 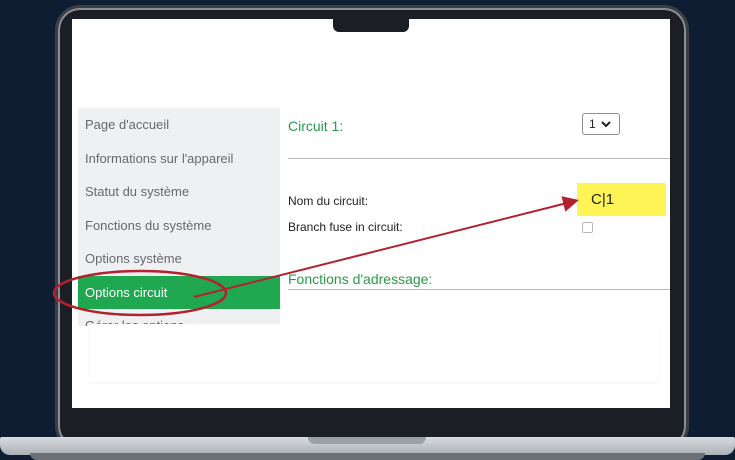 What do you see at coordinates (605, 123) in the screenshot?
I see `chevron-down-icon` at bounding box center [605, 123].